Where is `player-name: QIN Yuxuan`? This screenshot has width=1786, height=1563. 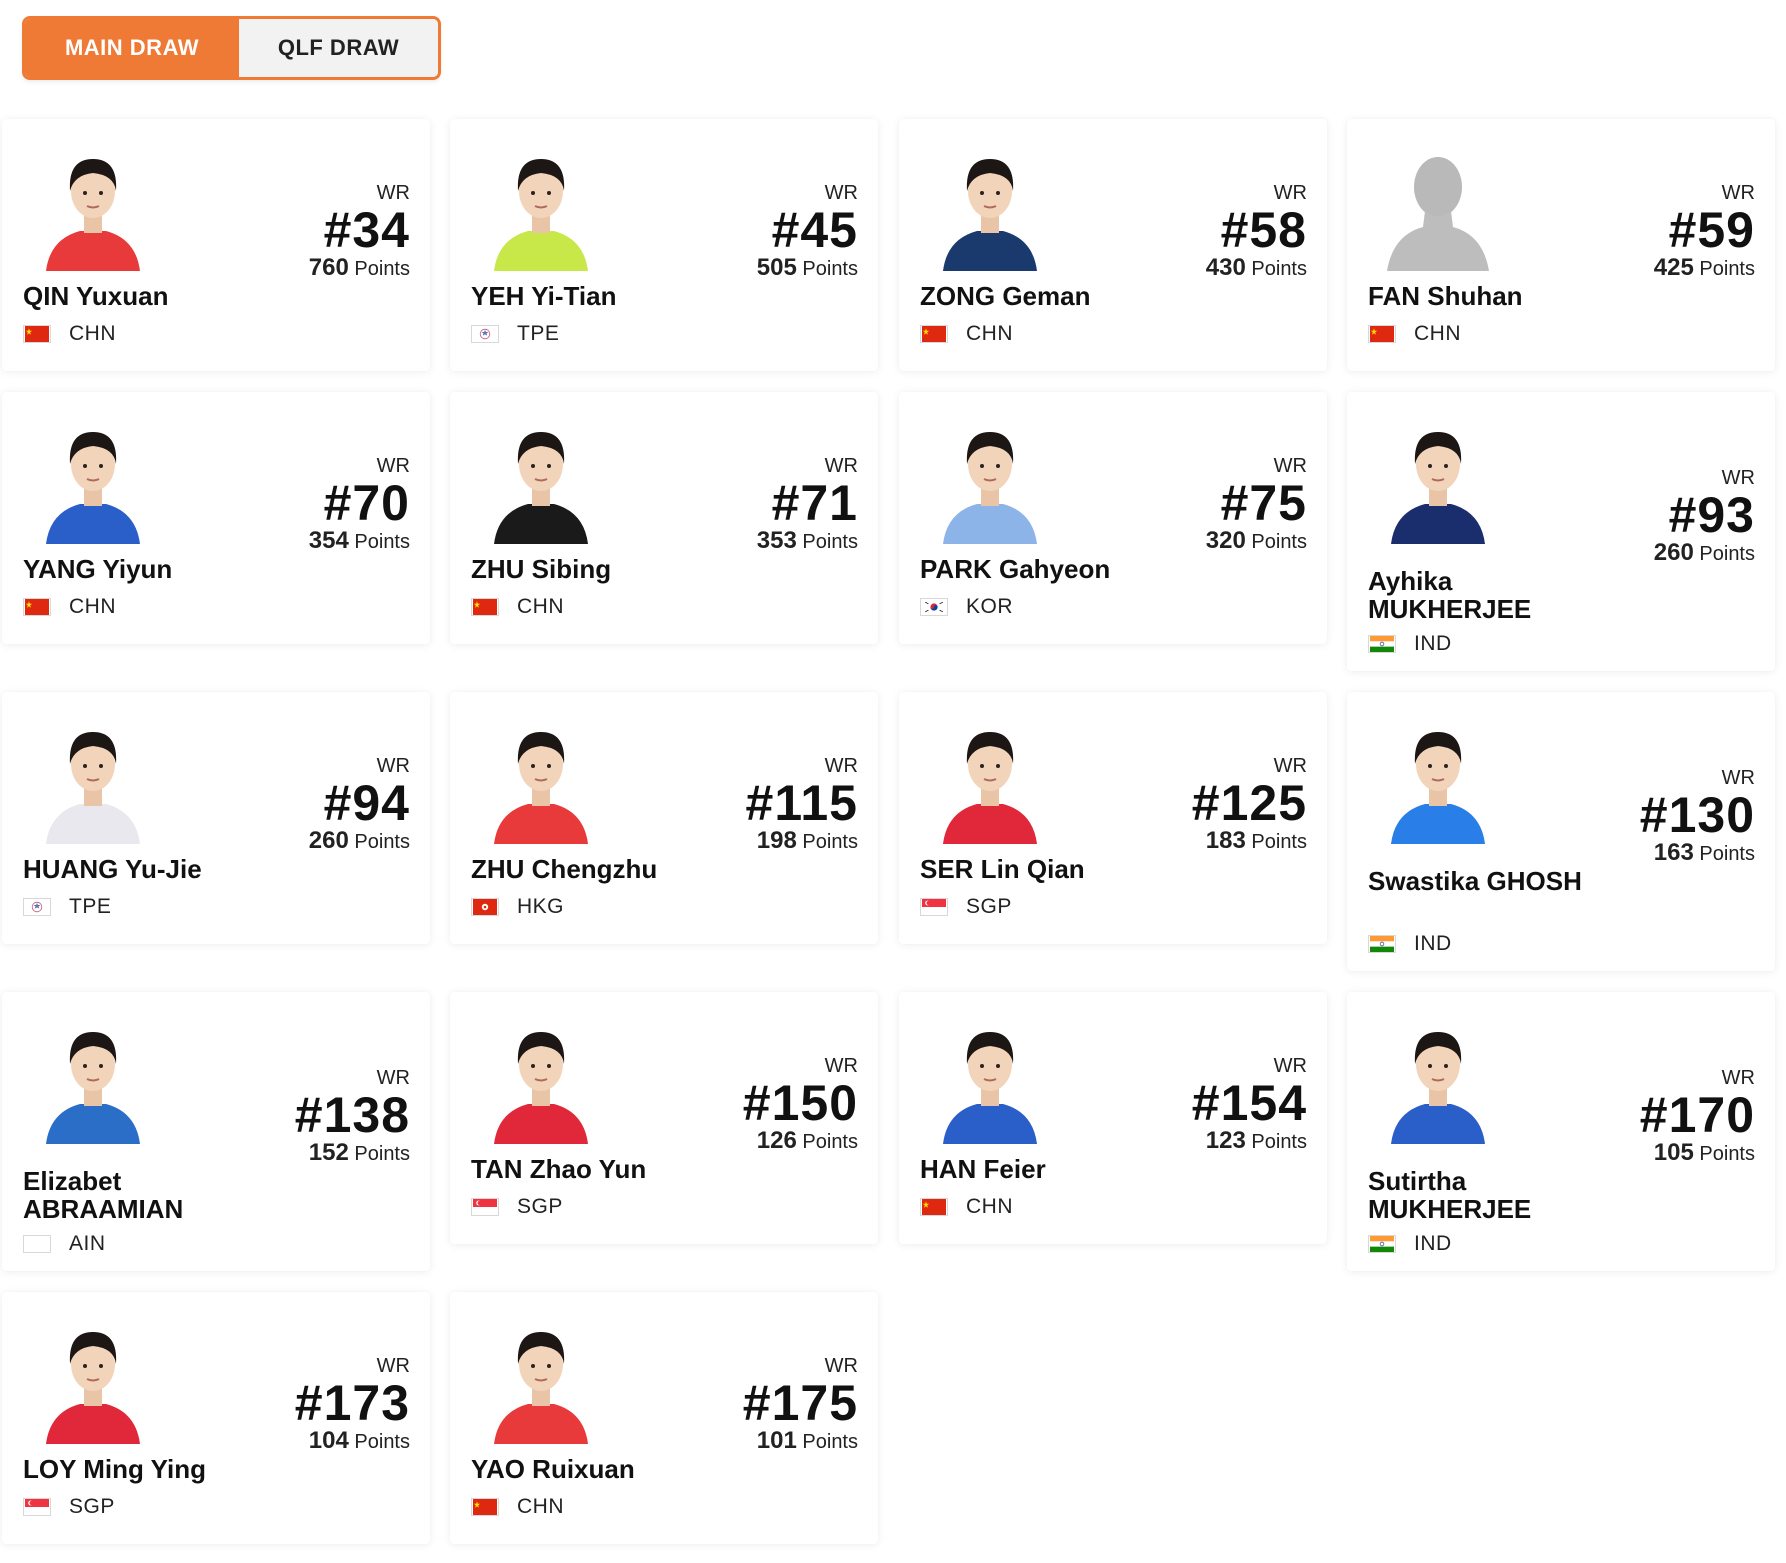 player-name: QIN Yuxuan is located at coordinates (143, 296).